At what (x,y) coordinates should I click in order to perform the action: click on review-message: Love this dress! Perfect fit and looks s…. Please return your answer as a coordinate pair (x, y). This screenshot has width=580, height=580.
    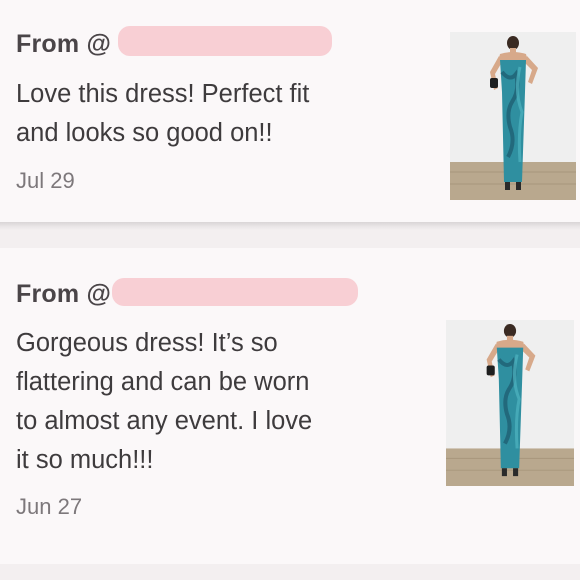
    Looking at the image, I should click on (163, 113).